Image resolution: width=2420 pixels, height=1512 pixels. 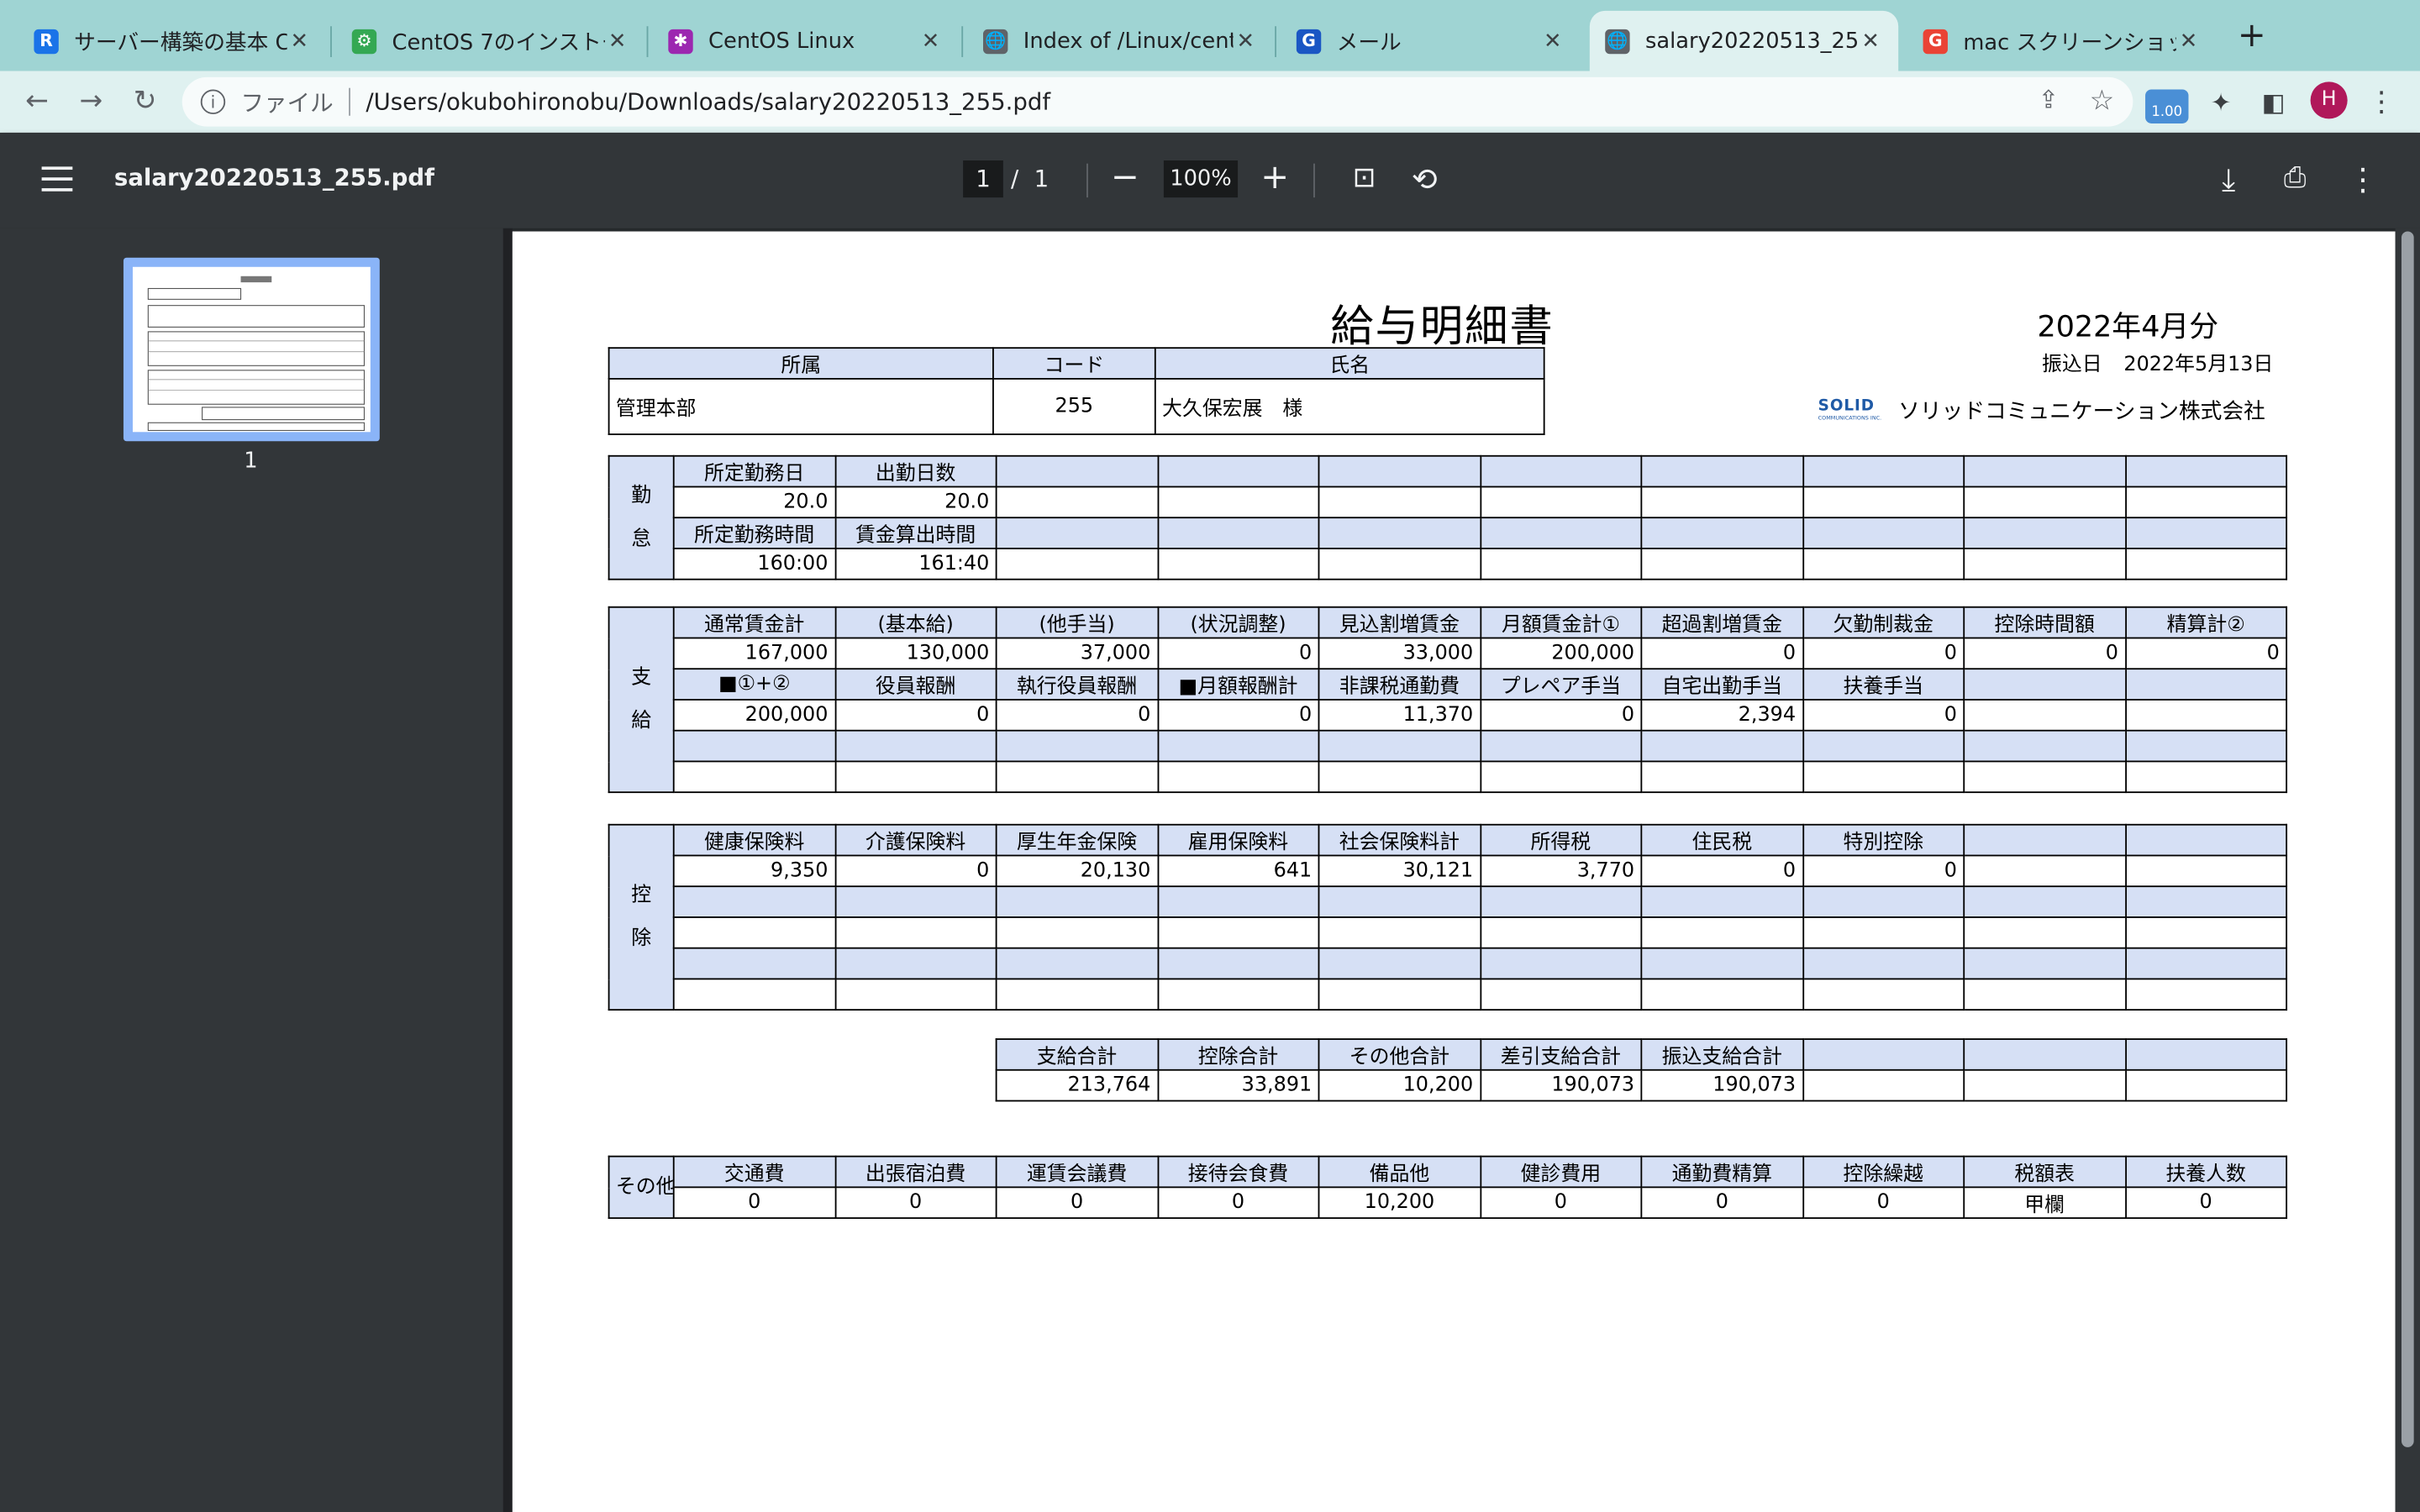 I want to click on browser-tab: ✱ CentOS Linux ✕, so click(x=806, y=41).